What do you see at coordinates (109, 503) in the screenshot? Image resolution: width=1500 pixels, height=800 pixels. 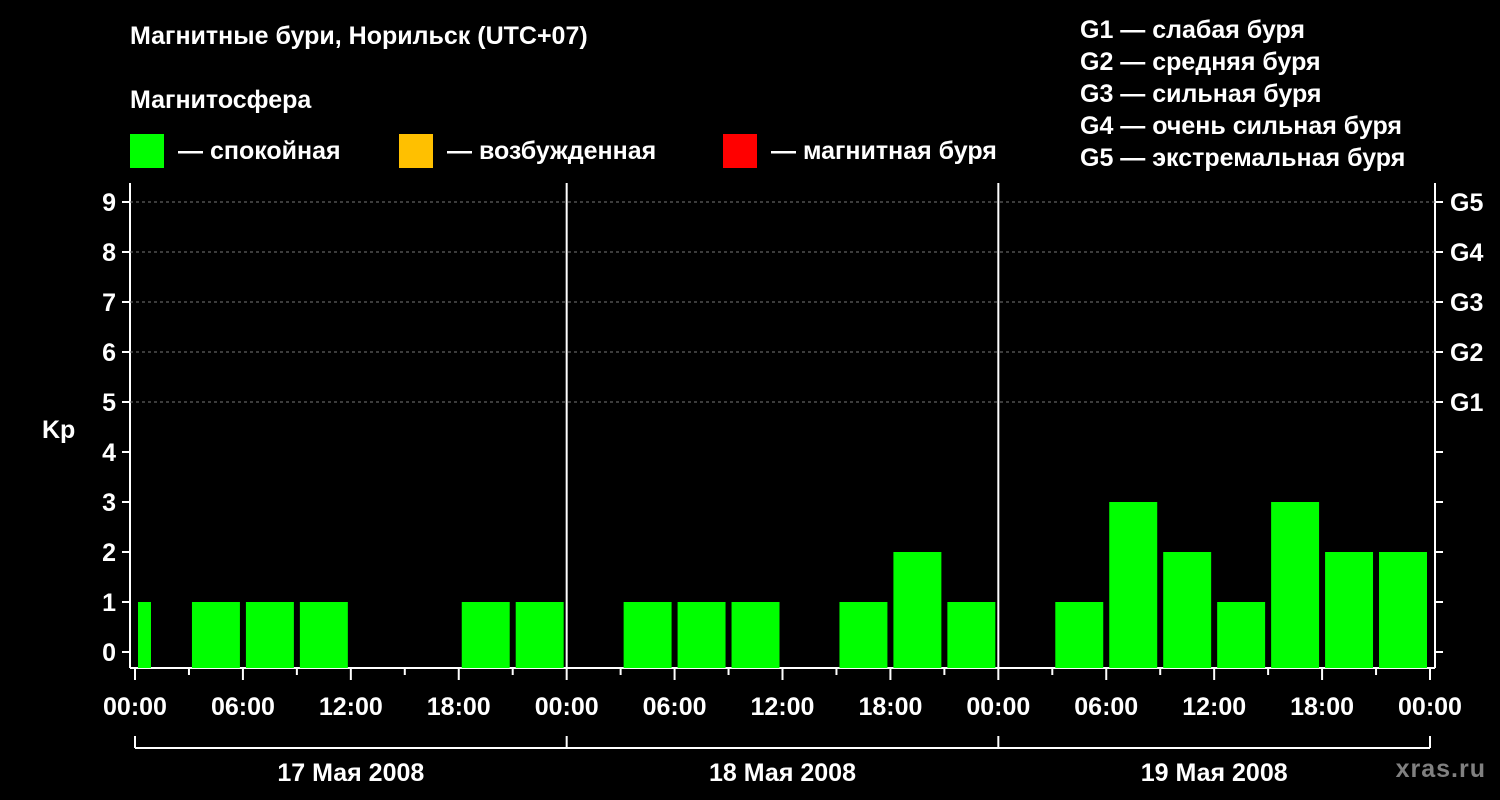 I see `y-tick-label: 3` at bounding box center [109, 503].